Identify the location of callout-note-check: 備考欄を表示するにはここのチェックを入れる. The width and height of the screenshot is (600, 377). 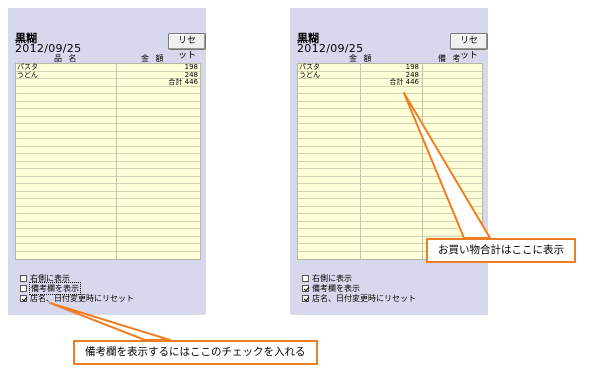
(195, 352).